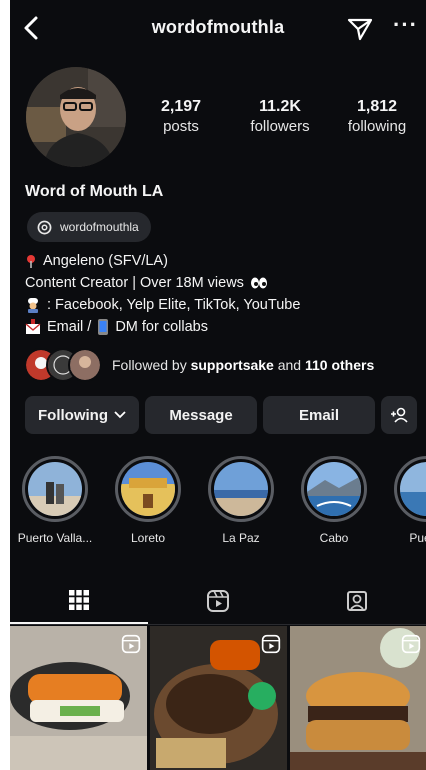 The image size is (426, 770). Describe the element at coordinates (280, 116) in the screenshot. I see `stat-followers: 11.2K followers` at that location.